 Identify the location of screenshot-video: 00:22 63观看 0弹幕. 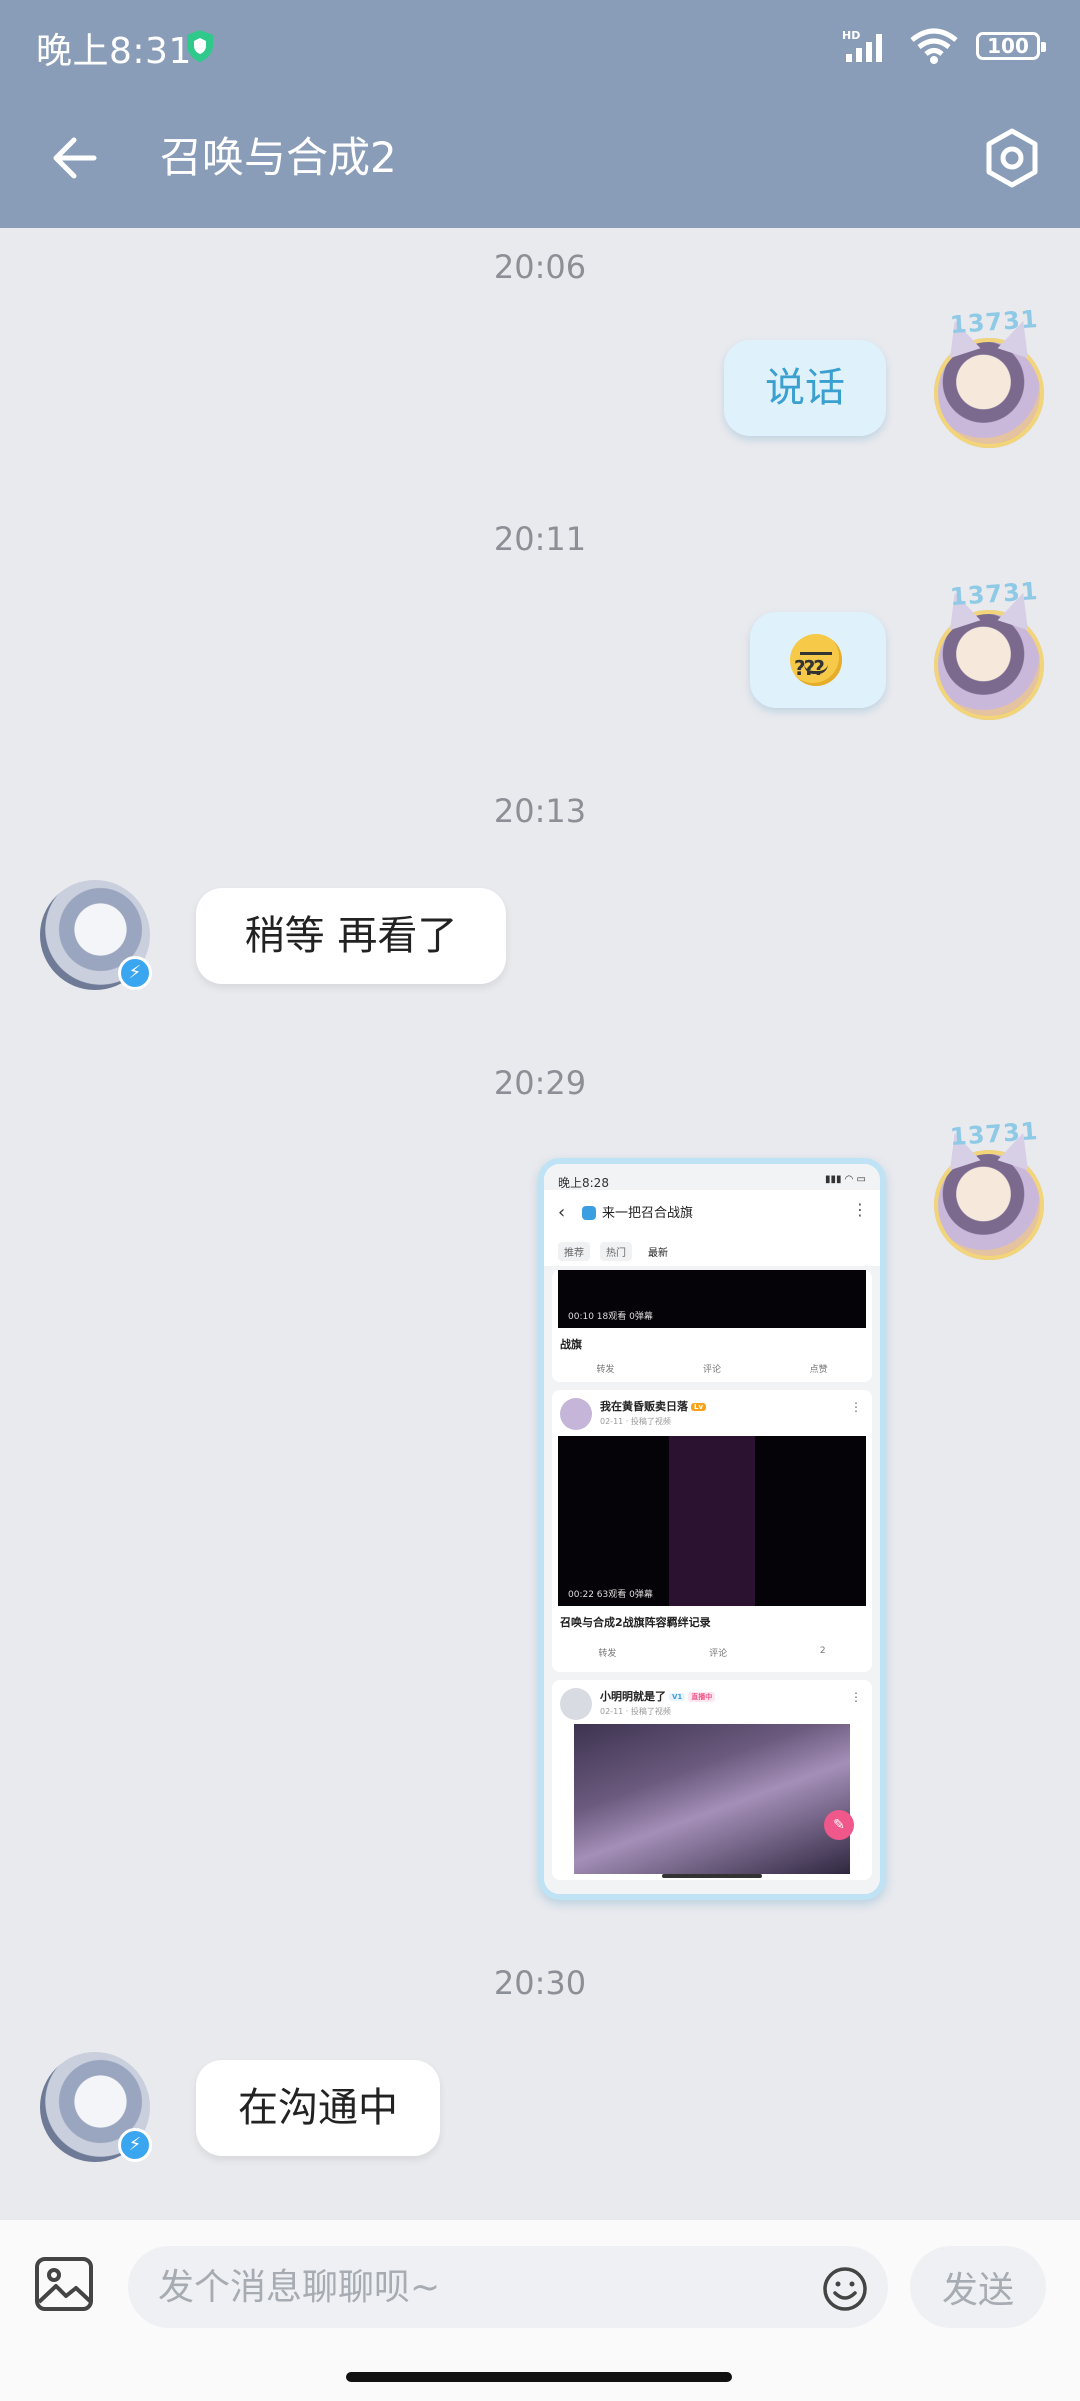
(712, 1521).